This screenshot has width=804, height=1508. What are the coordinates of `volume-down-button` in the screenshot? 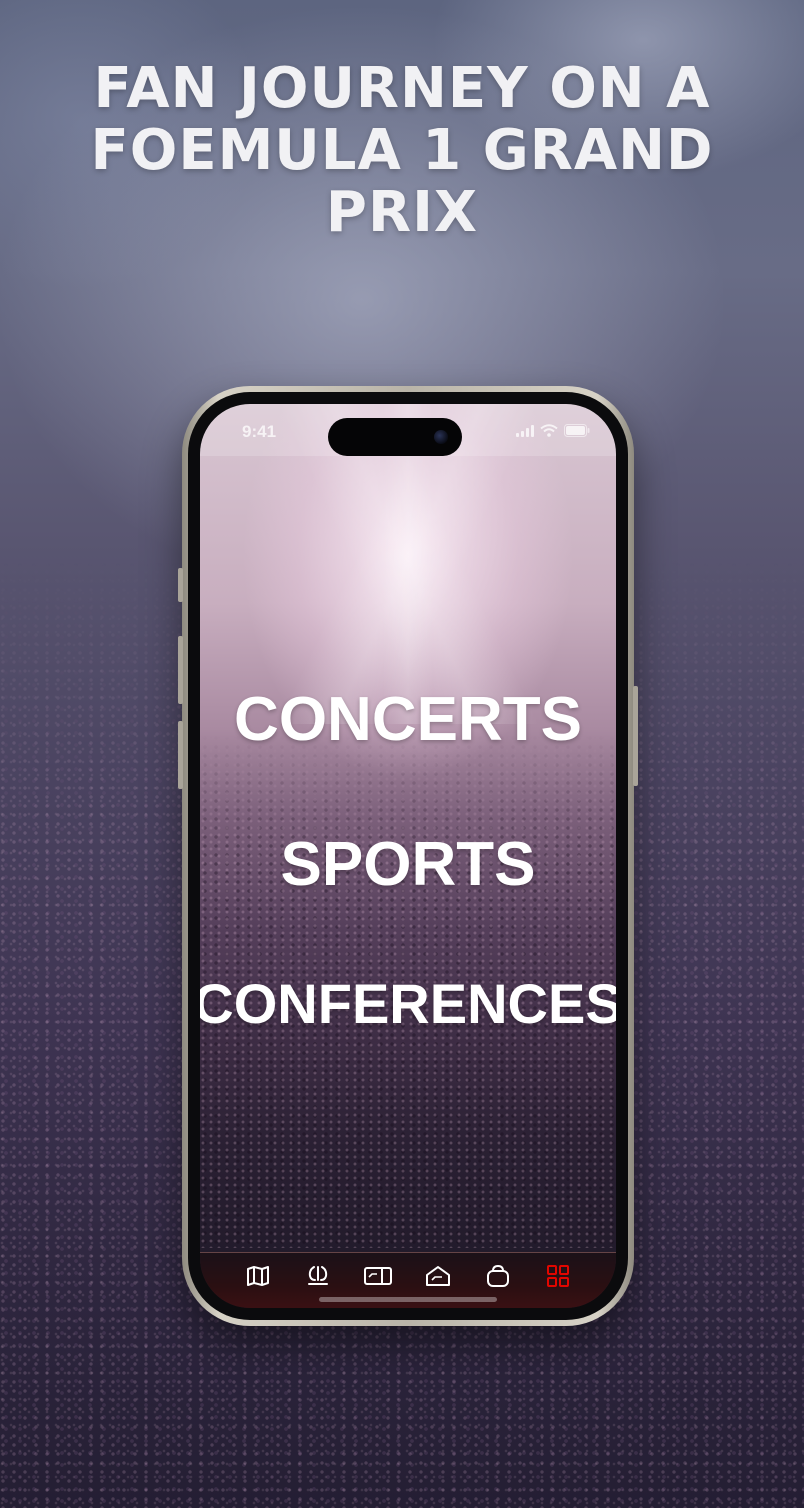 It's located at (180, 755).